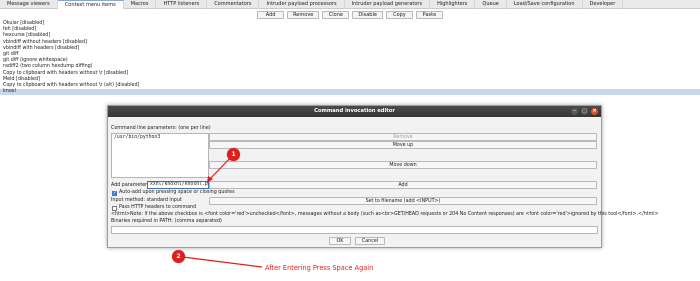  I want to click on annotation-text-2: After Entering Press Space Again, so click(319, 268).